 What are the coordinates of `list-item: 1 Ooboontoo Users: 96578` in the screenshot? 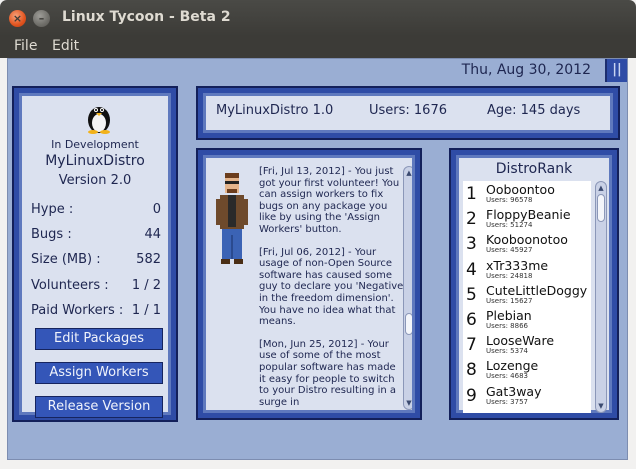 It's located at (527, 193).